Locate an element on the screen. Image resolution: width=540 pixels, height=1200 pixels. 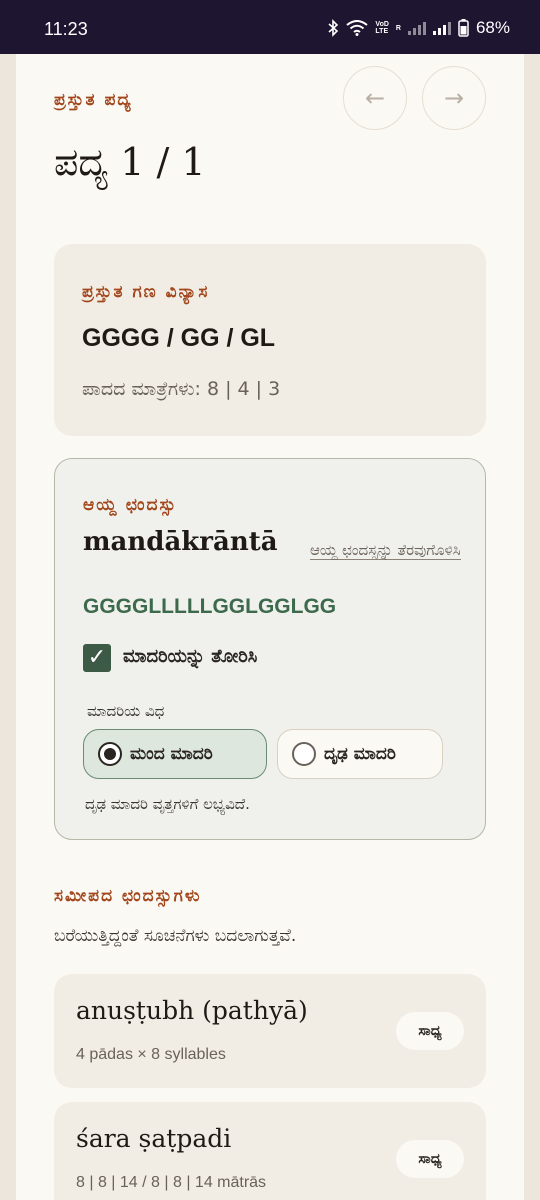
pattern-style-note: ದೃಢ ಮಾದರಿ ವೃತ್ತಗಳಿಗೆ ಲಭ್ಯವಿದೆ. is located at coordinates (167, 804).